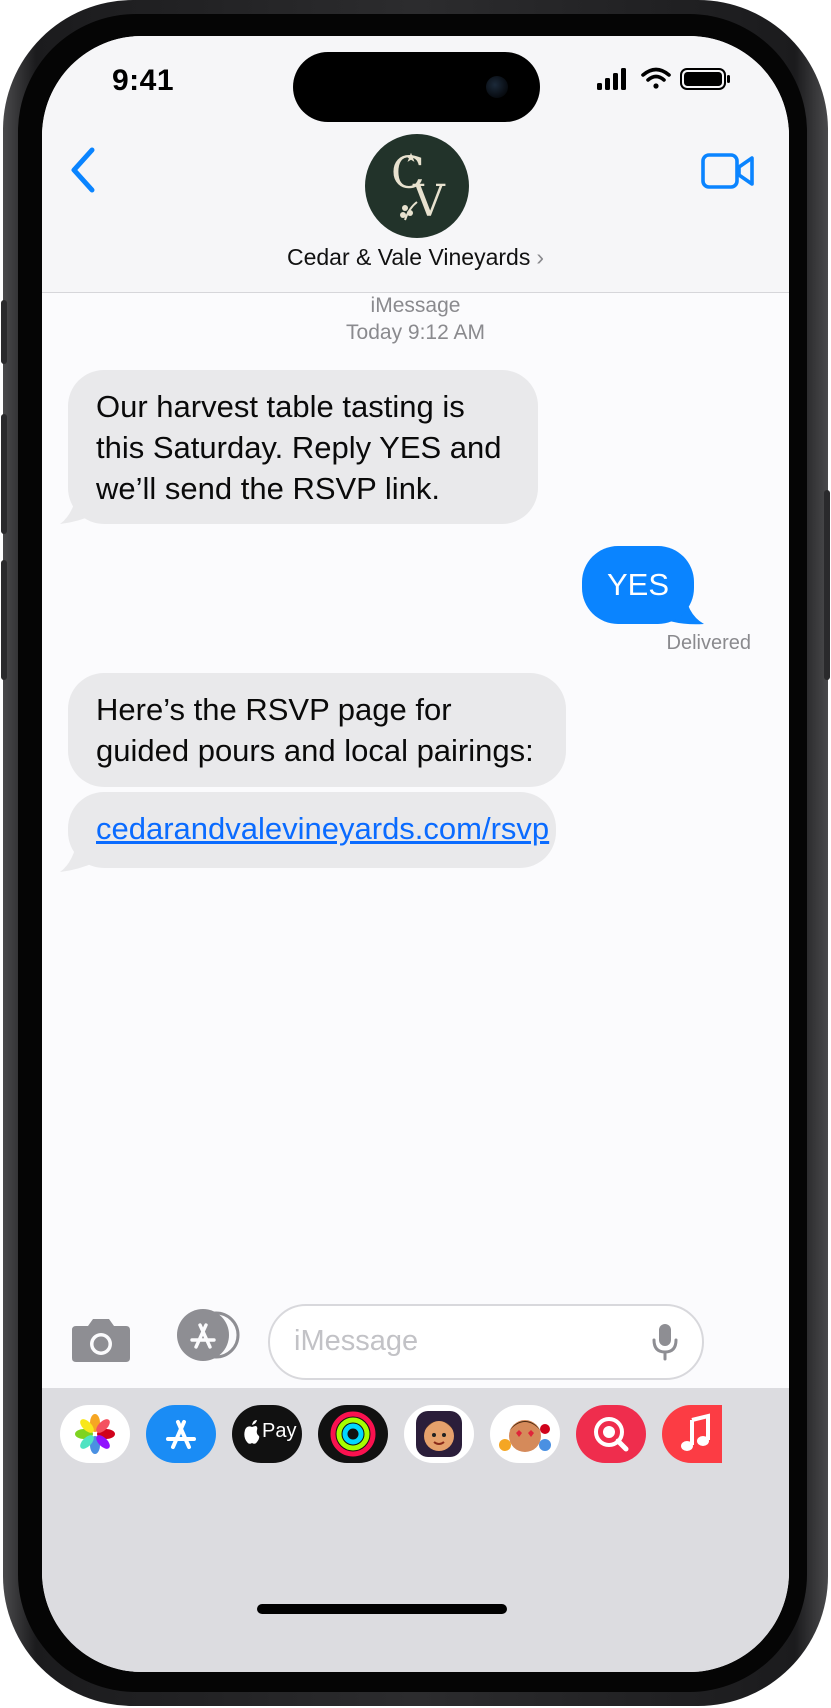 This screenshot has height=1708, width=831. I want to click on contact-avatar: C V, so click(417, 186).